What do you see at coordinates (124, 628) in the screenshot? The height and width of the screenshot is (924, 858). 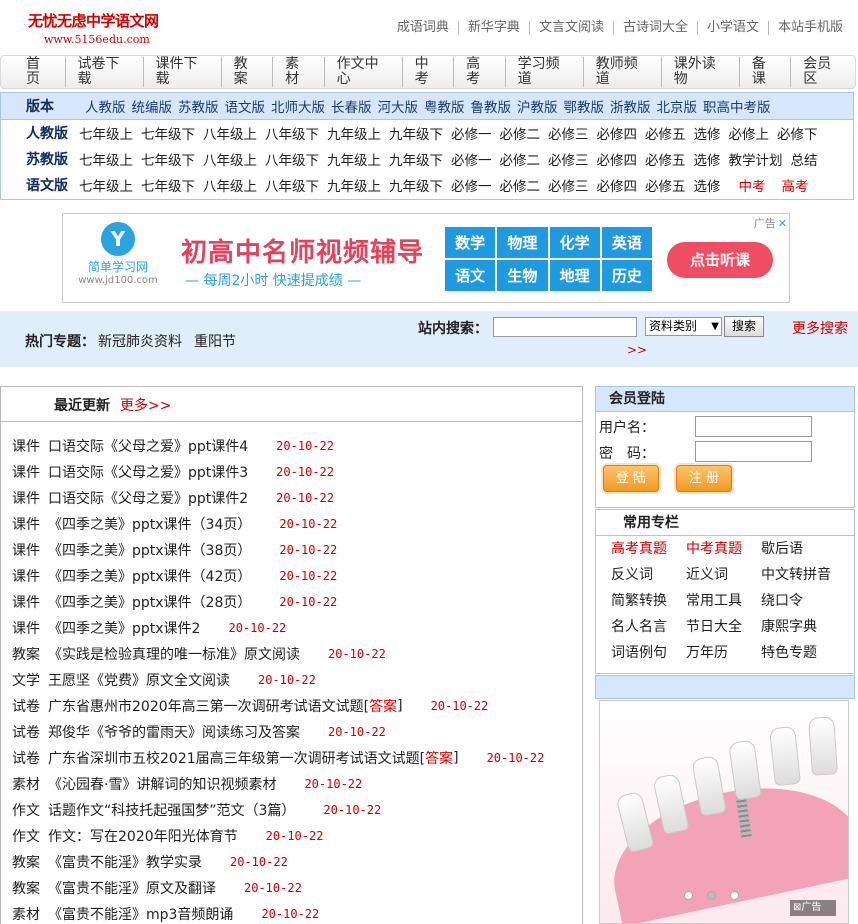 I see `item-title-link: 《四季之美》pptx课件2` at bounding box center [124, 628].